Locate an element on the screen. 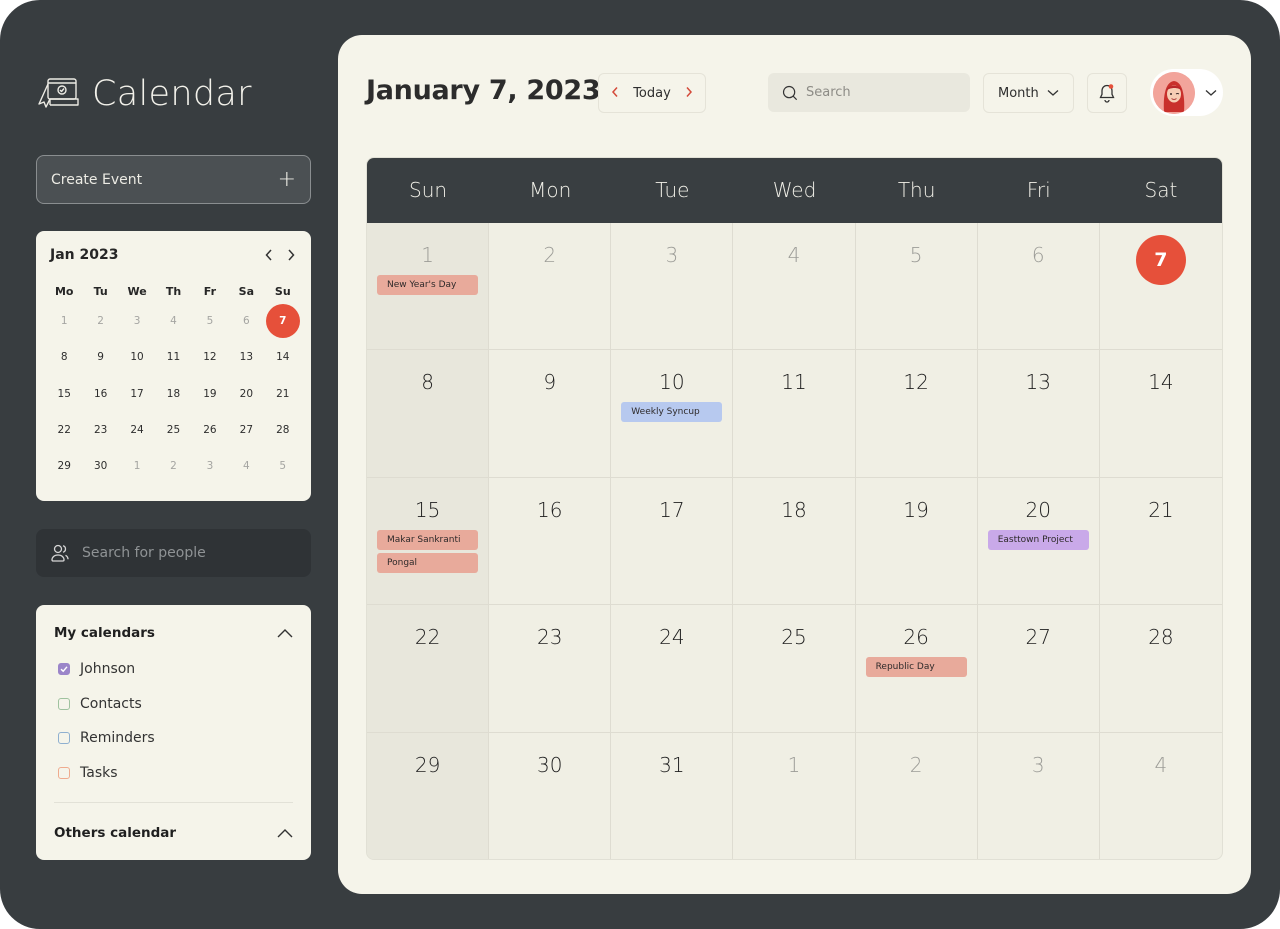  mini-day: 28 is located at coordinates (283, 430).